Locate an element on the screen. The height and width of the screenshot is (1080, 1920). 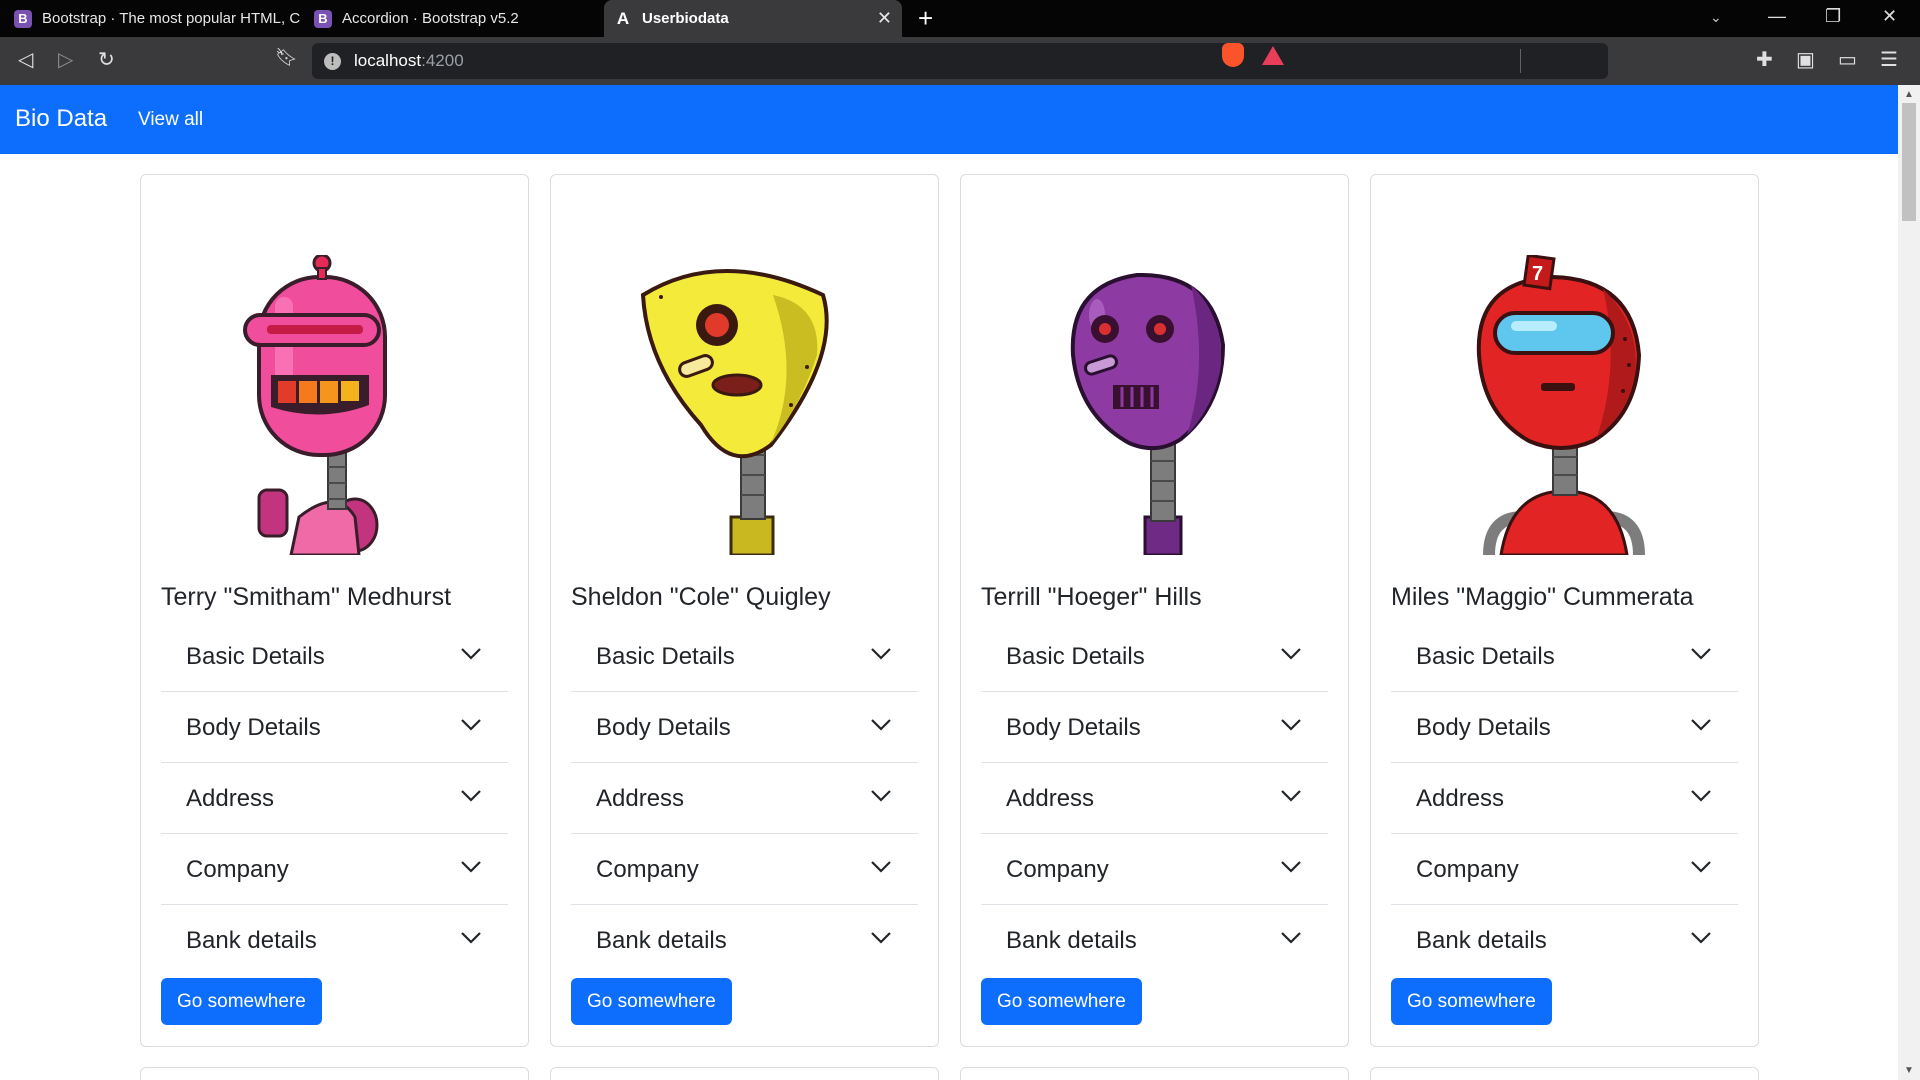
minimize-icon: — is located at coordinates (1777, 16).